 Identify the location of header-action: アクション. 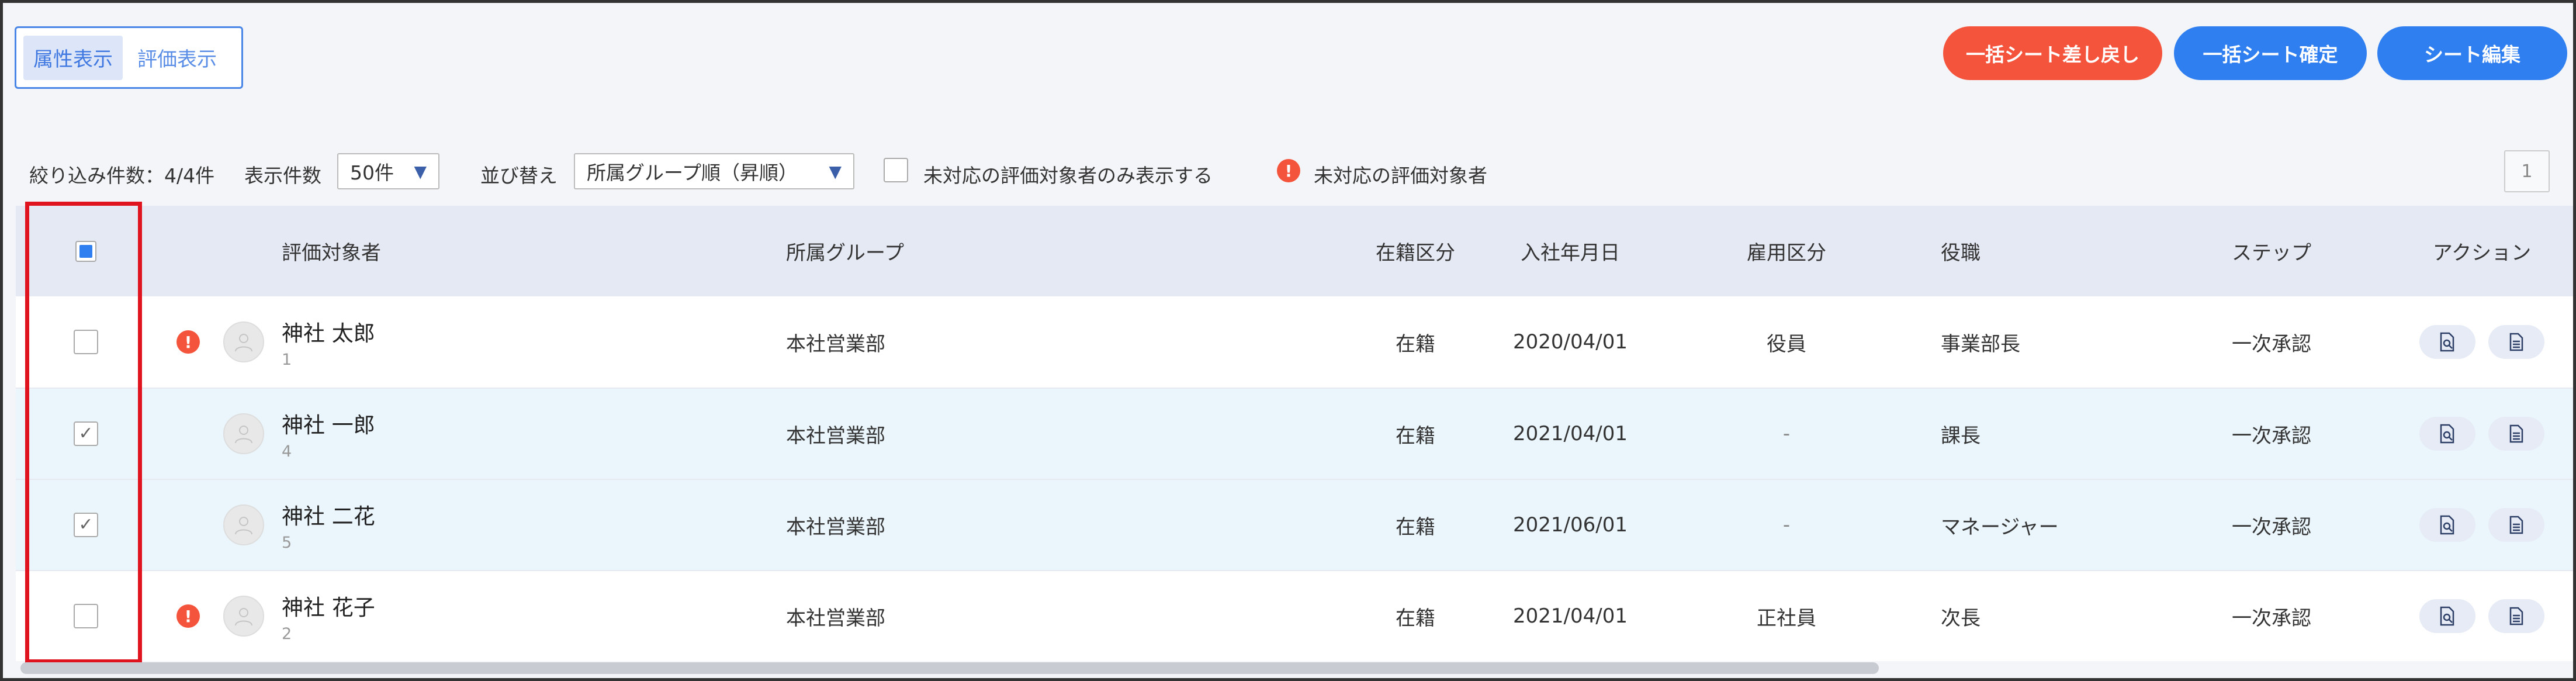
(2482, 253).